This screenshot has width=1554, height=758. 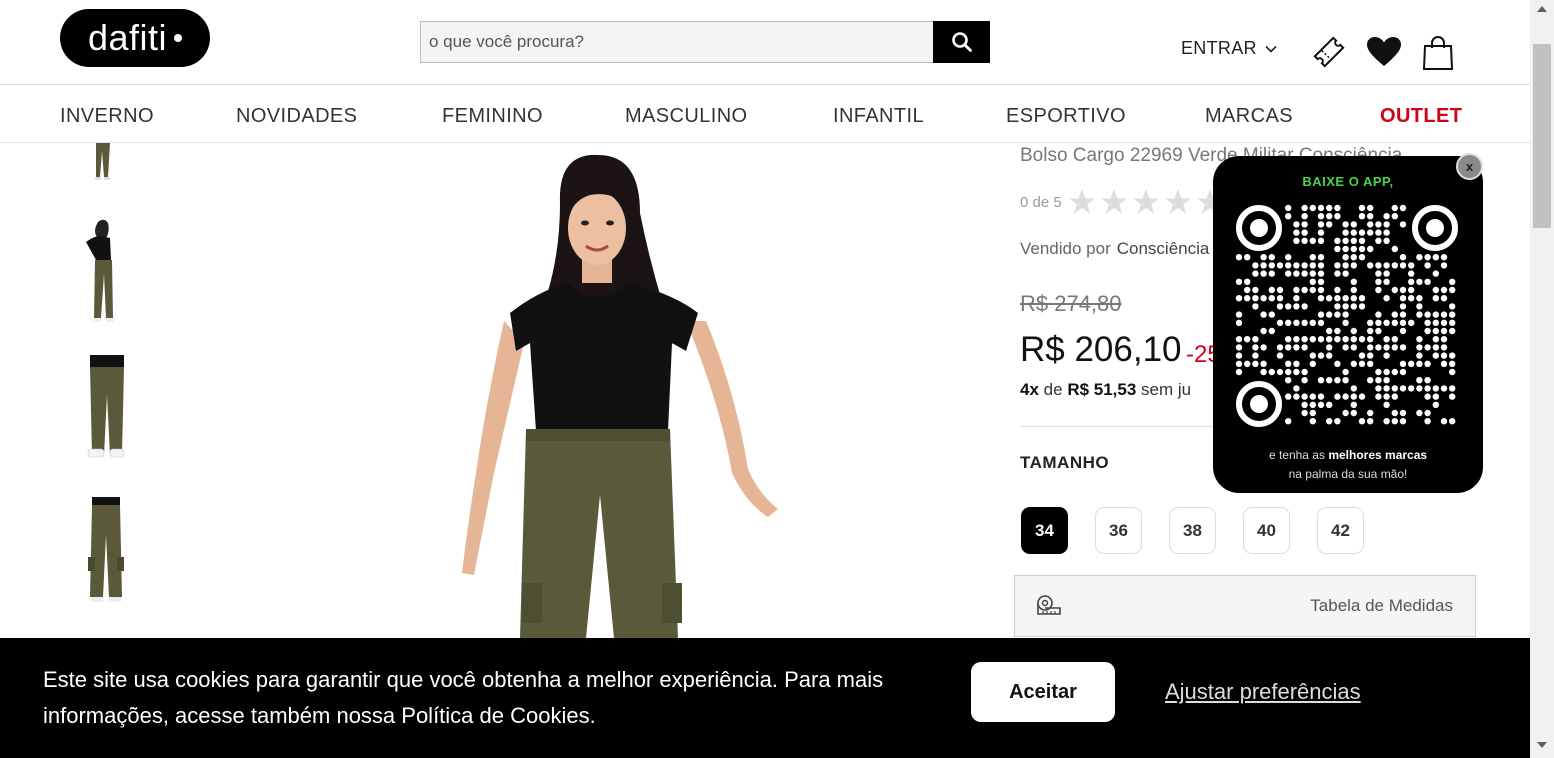 What do you see at coordinates (1101, 349) in the screenshot?
I see `current-price: R$ 206,10` at bounding box center [1101, 349].